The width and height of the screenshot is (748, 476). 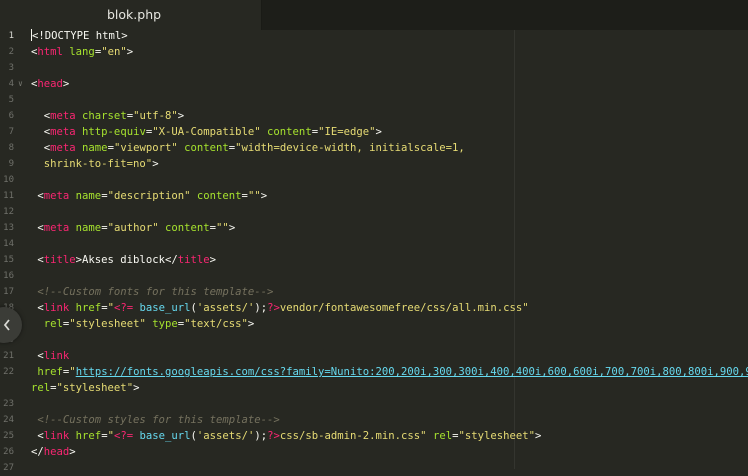 I want to click on code-token: <!--Custom styles for this template-->, so click(x=155, y=420).